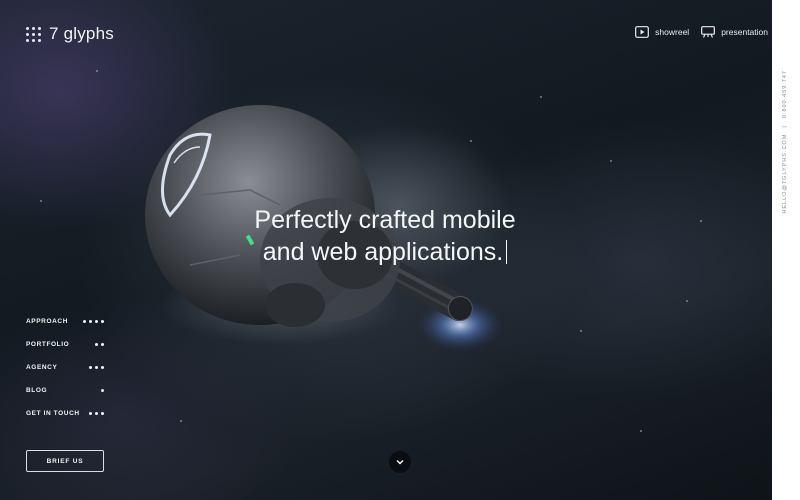  Describe the element at coordinates (672, 32) in the screenshot. I see `showreel-label: showreel` at that location.